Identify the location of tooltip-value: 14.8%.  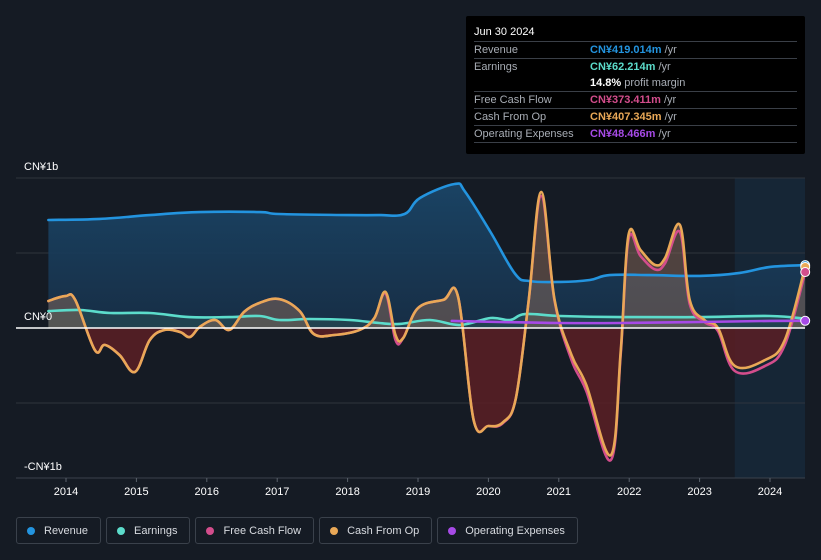
(606, 83).